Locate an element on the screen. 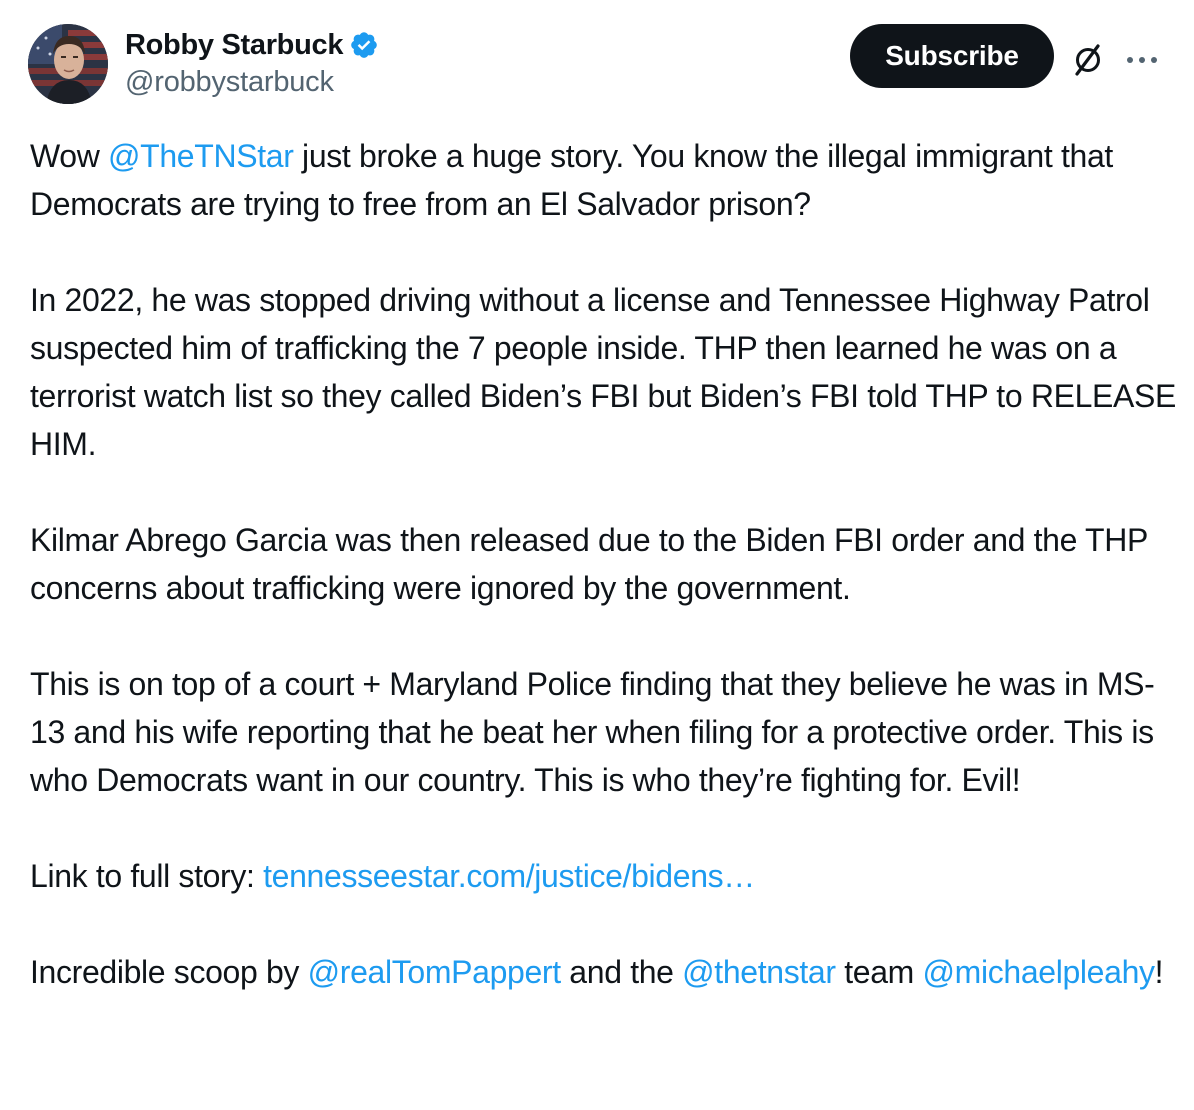 The width and height of the screenshot is (1194, 1110). text-segment: Wow is located at coordinates (69, 156).